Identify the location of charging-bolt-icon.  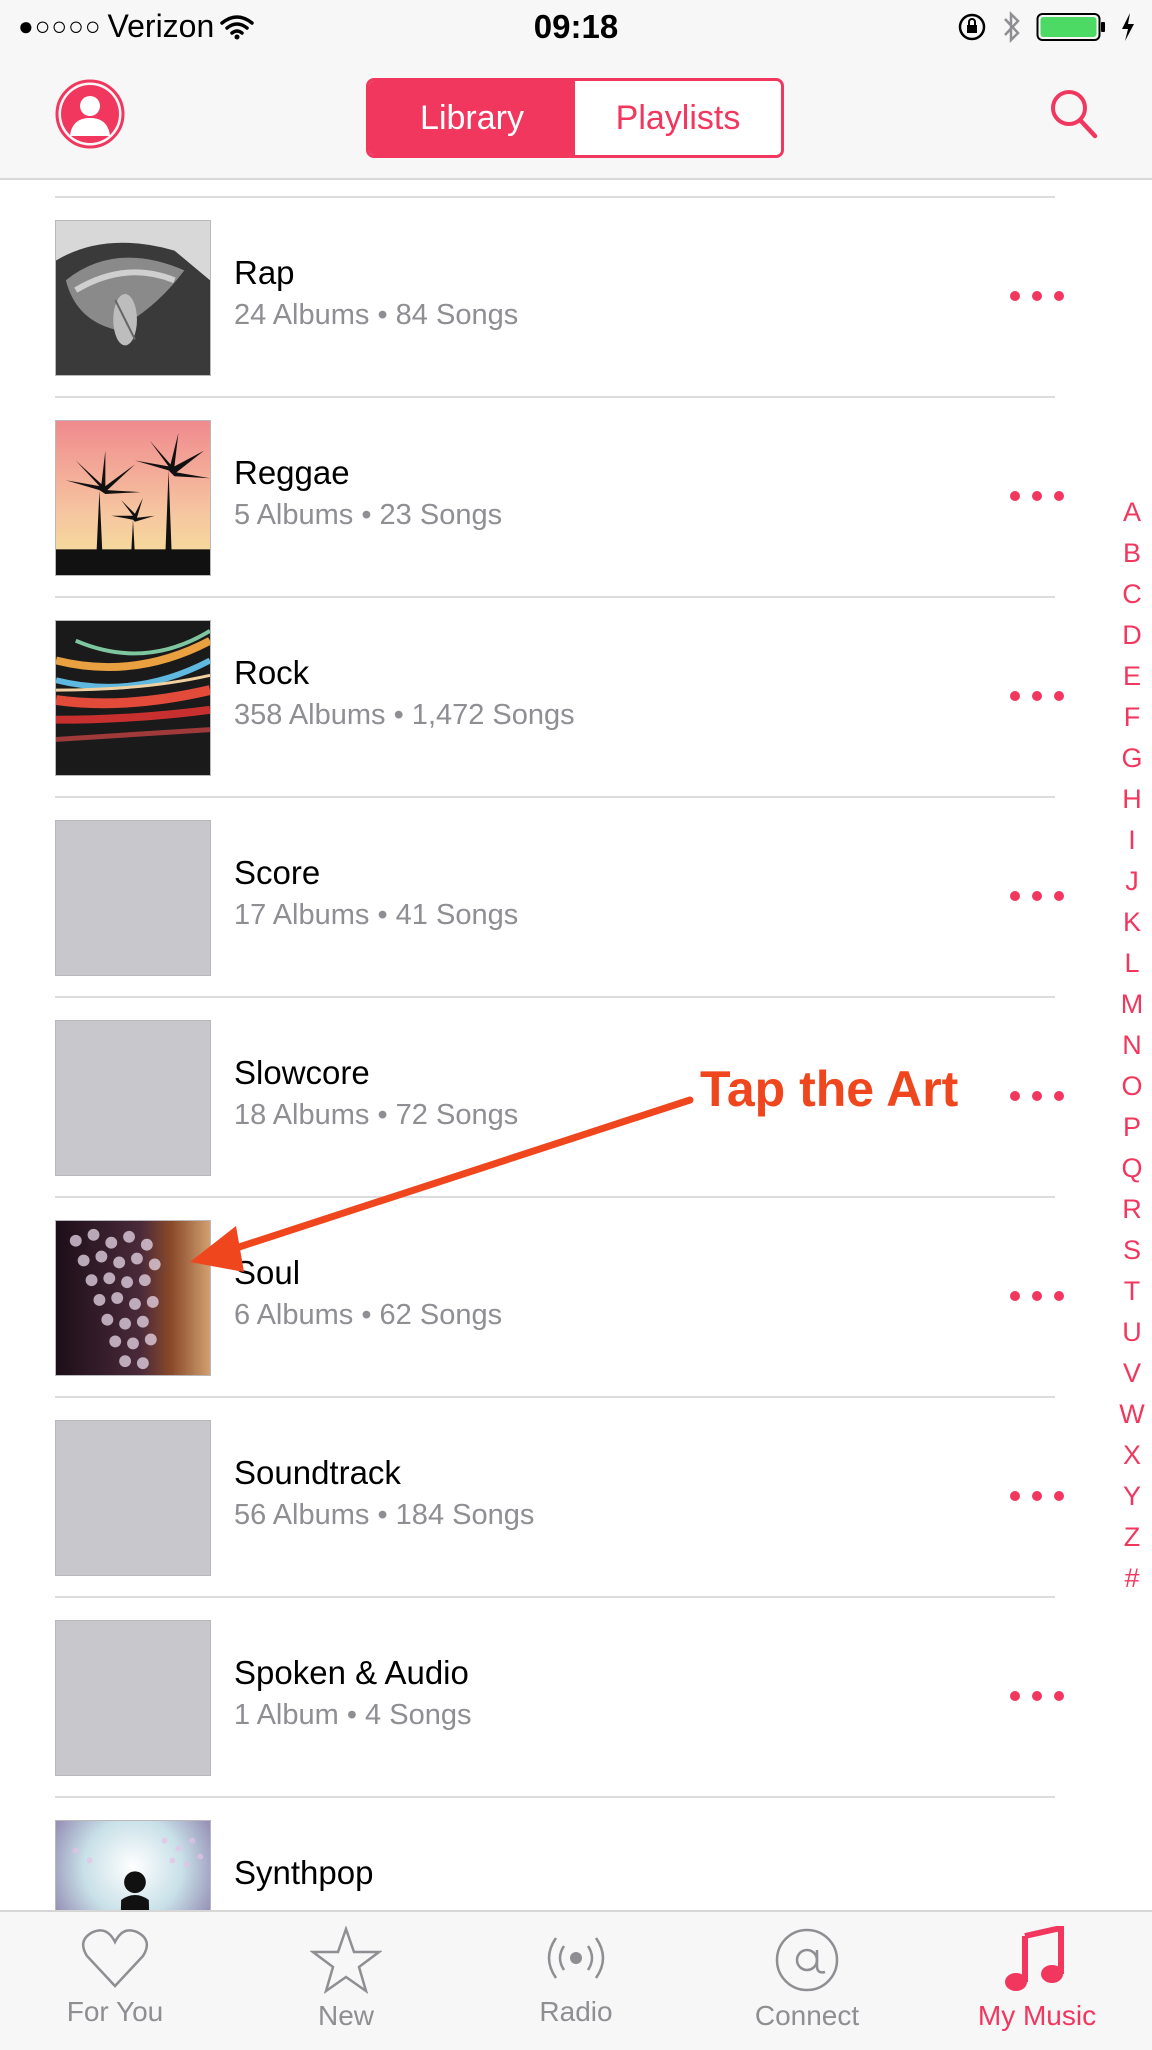
(1128, 27).